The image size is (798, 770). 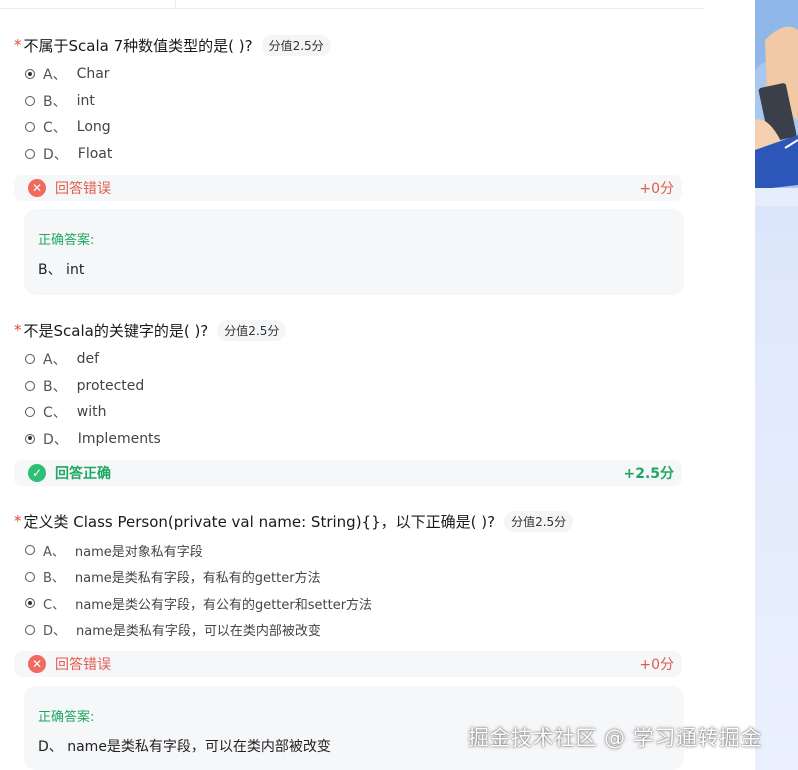 What do you see at coordinates (354, 127) in the screenshot?
I see `option-c: C、 Long` at bounding box center [354, 127].